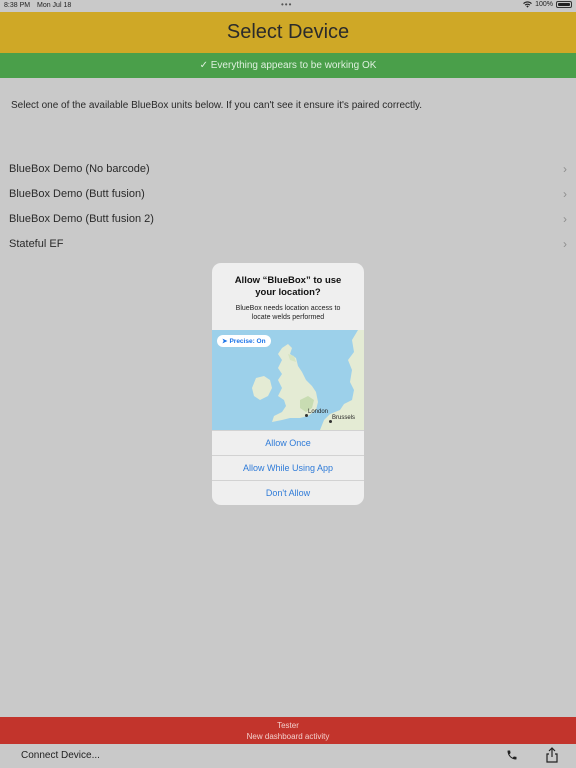 The image size is (576, 768). Describe the element at coordinates (54, 5) in the screenshot. I see `status-date: Mon Jul 18` at that location.